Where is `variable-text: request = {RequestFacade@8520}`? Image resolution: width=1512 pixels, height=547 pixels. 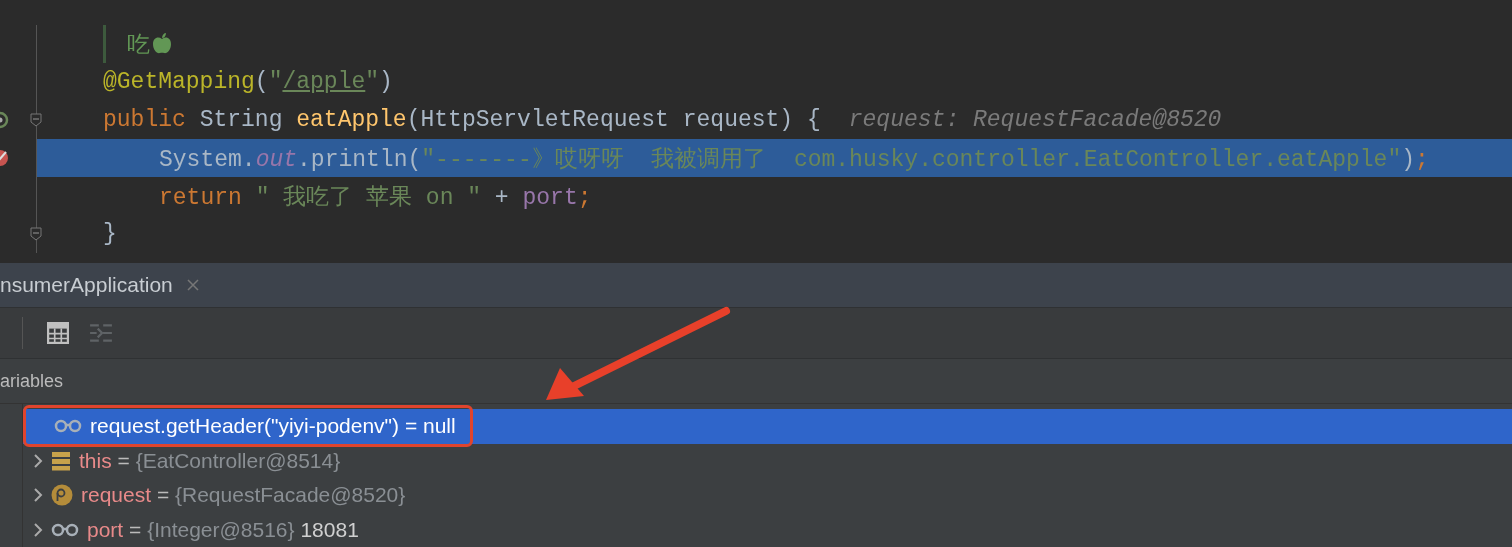 variable-text: request = {RequestFacade@8520} is located at coordinates (243, 495).